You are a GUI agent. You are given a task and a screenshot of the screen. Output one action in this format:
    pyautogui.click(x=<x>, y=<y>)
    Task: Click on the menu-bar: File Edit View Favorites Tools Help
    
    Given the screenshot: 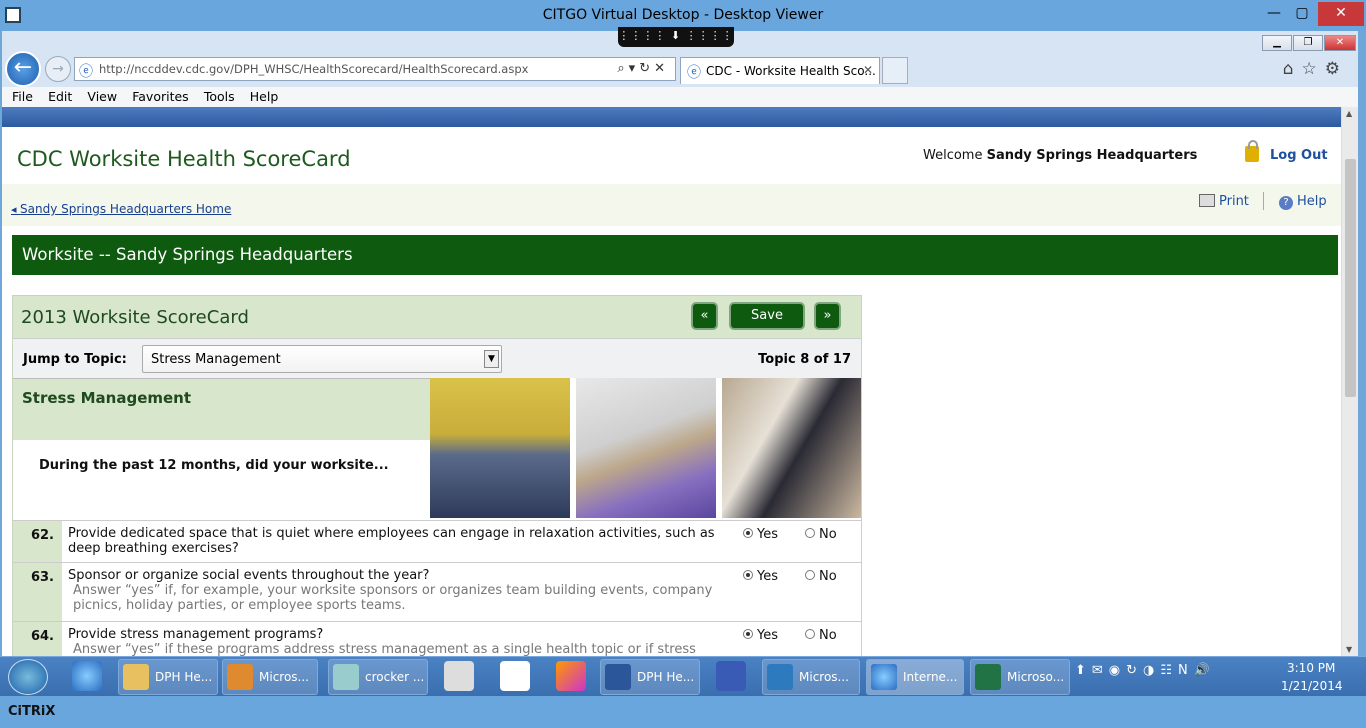 What is the action you would take?
    pyautogui.click(x=680, y=97)
    